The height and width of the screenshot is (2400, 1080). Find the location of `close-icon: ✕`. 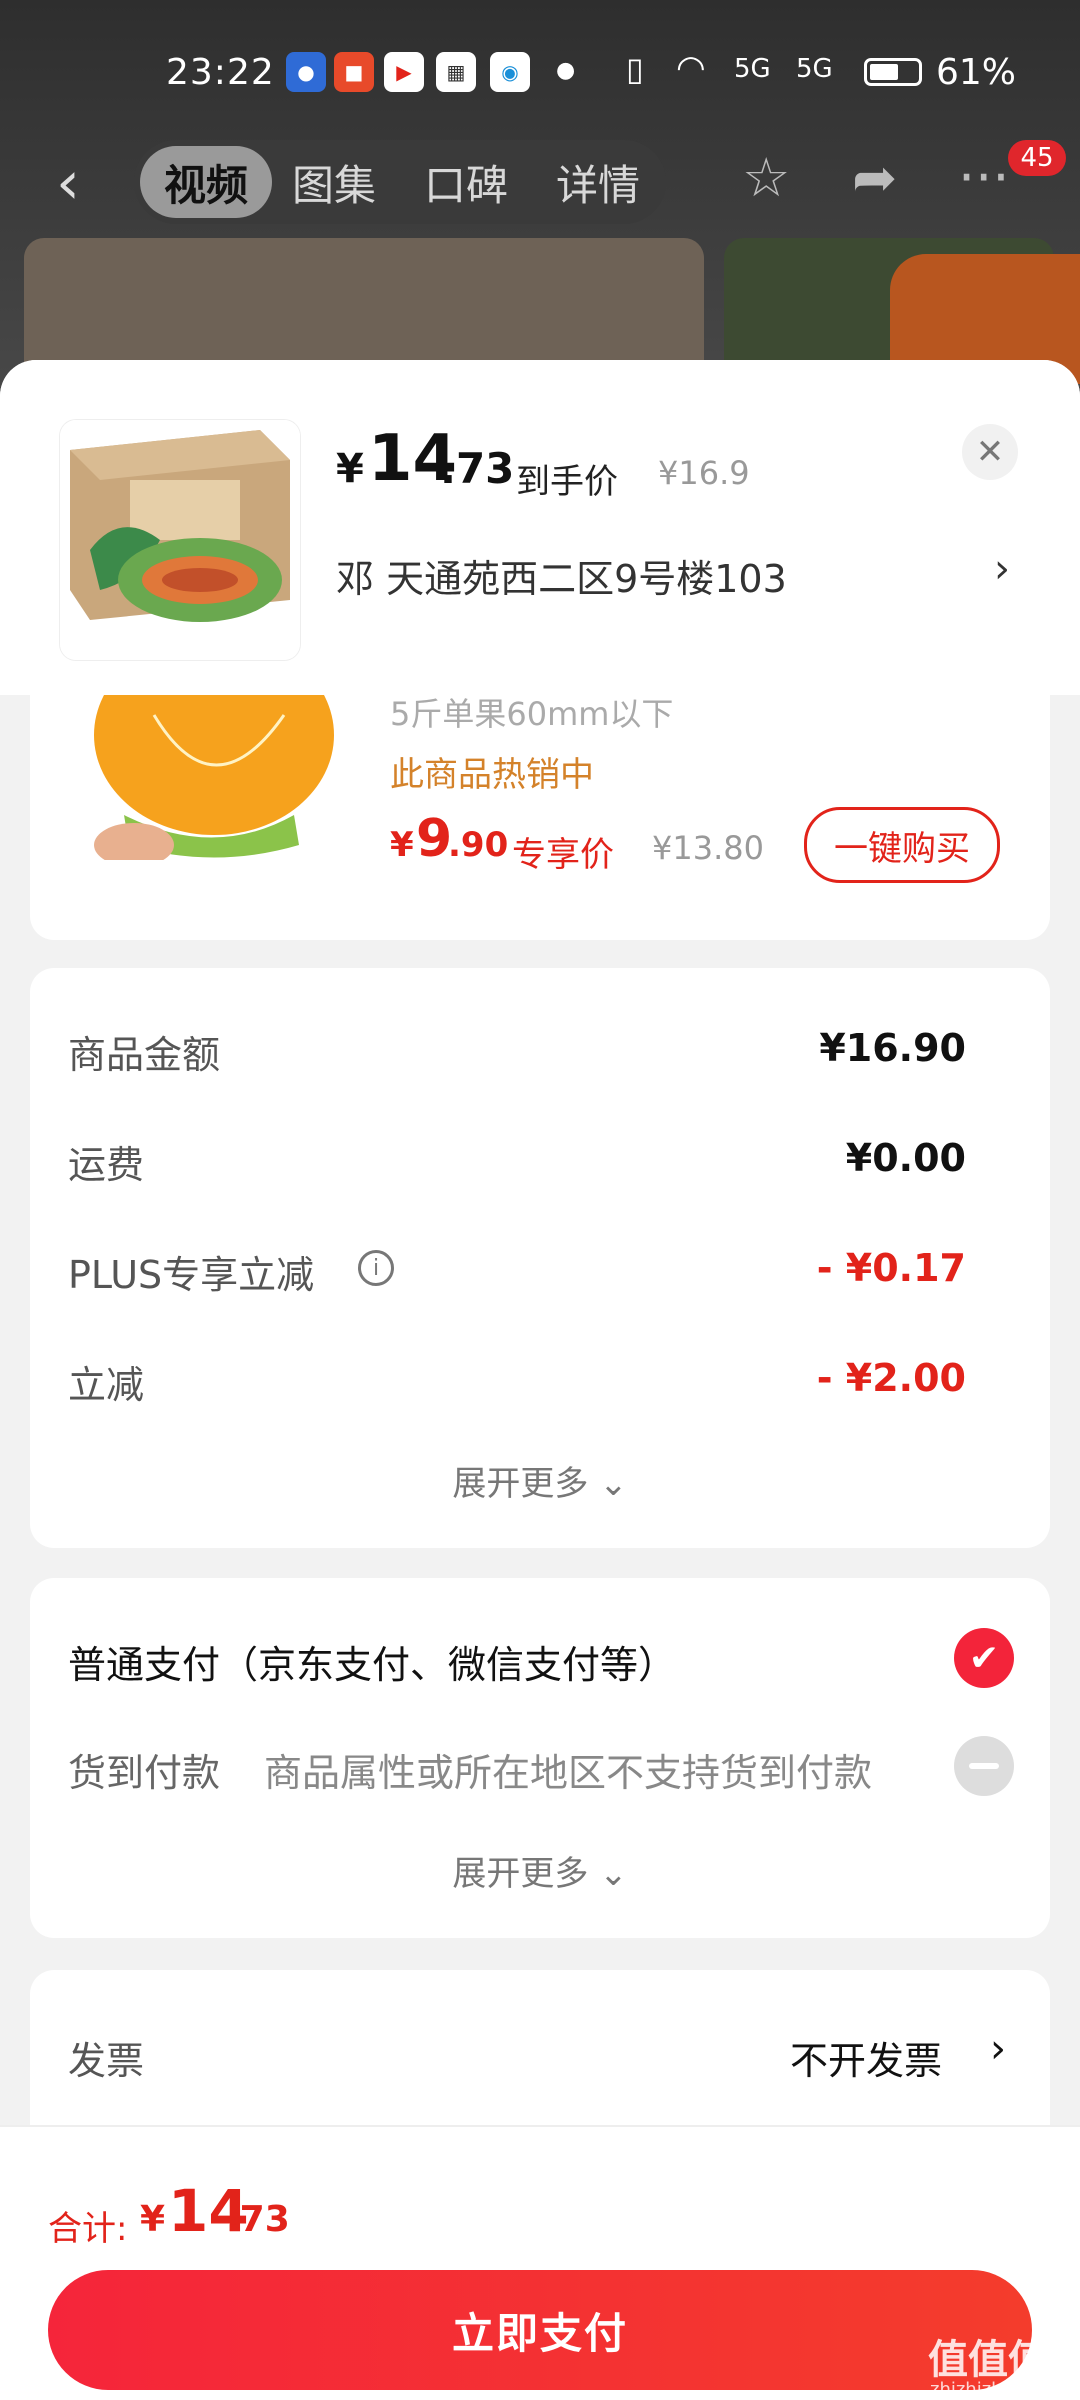

close-icon: ✕ is located at coordinates (990, 452).